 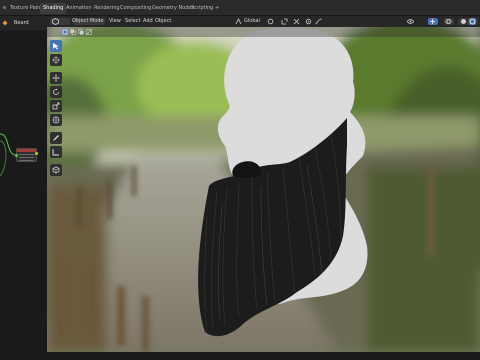 I want to click on visibility-icon, so click(x=410, y=21).